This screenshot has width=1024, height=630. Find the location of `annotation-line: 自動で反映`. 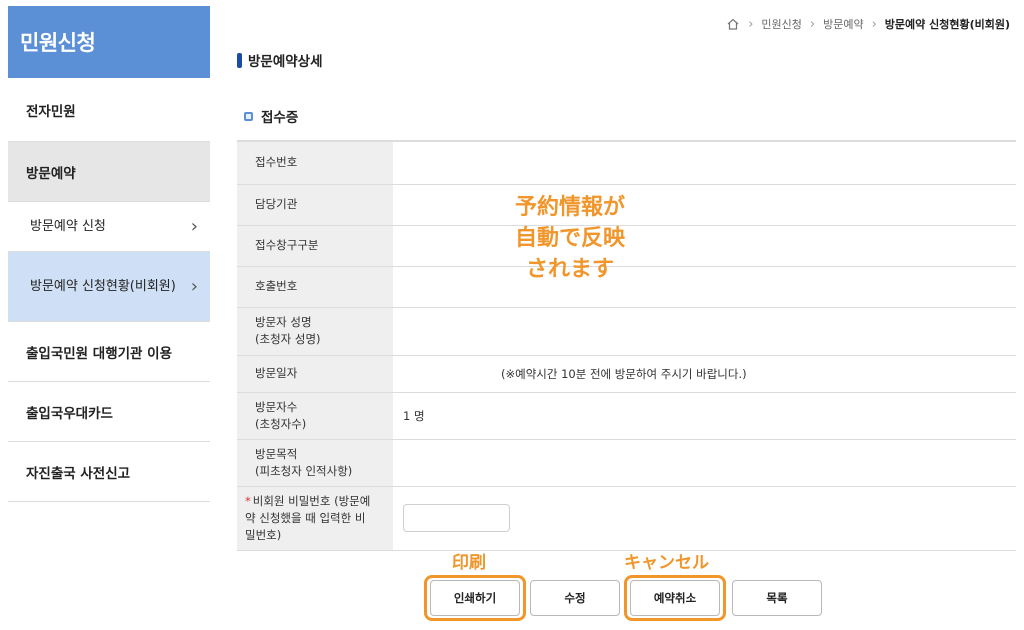

annotation-line: 自動で反映 is located at coordinates (569, 238).